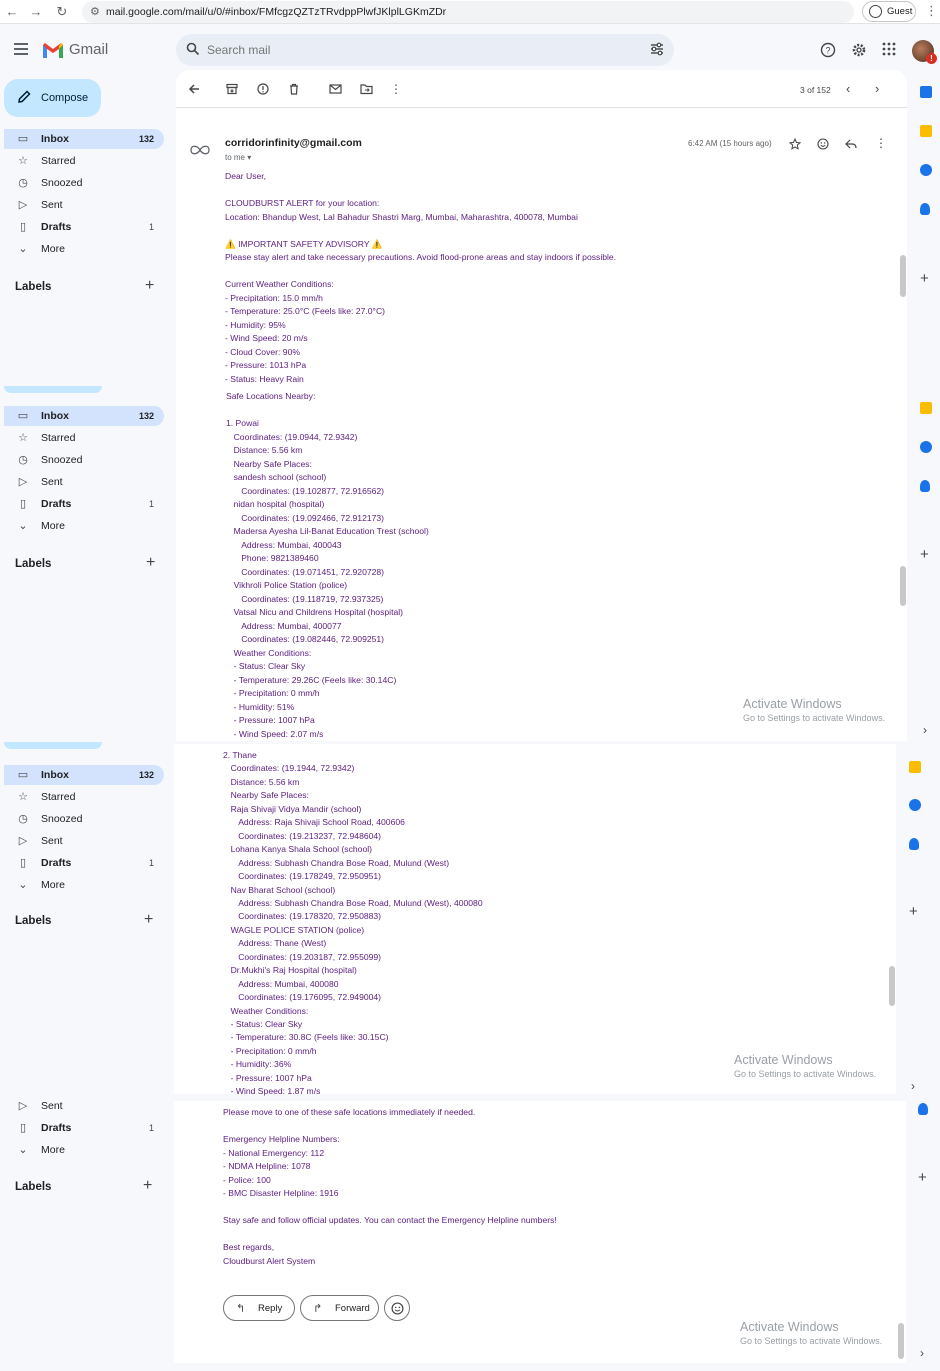  What do you see at coordinates (823, 144) in the screenshot?
I see `emoji-reaction-icon` at bounding box center [823, 144].